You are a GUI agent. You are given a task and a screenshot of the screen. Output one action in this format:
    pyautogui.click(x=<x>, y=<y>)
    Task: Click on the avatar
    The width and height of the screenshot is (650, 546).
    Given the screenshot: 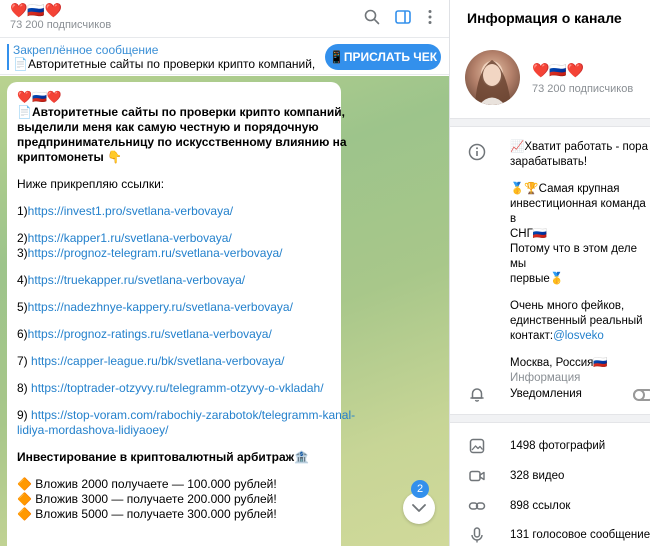 What is the action you would take?
    pyautogui.click(x=492, y=77)
    